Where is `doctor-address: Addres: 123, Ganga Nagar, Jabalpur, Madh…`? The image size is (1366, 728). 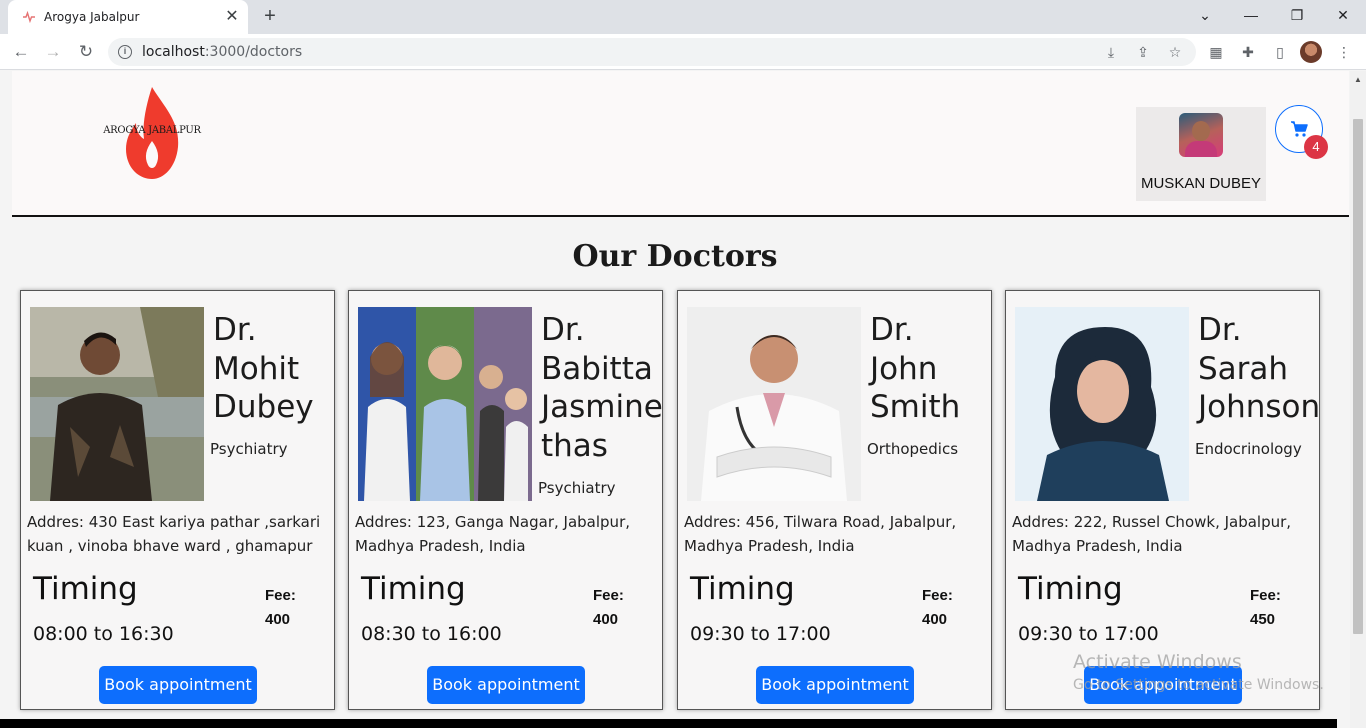
doctor-address: Addres: 123, Ganga Nagar, Jabalpur, Madh… is located at coordinates (493, 534).